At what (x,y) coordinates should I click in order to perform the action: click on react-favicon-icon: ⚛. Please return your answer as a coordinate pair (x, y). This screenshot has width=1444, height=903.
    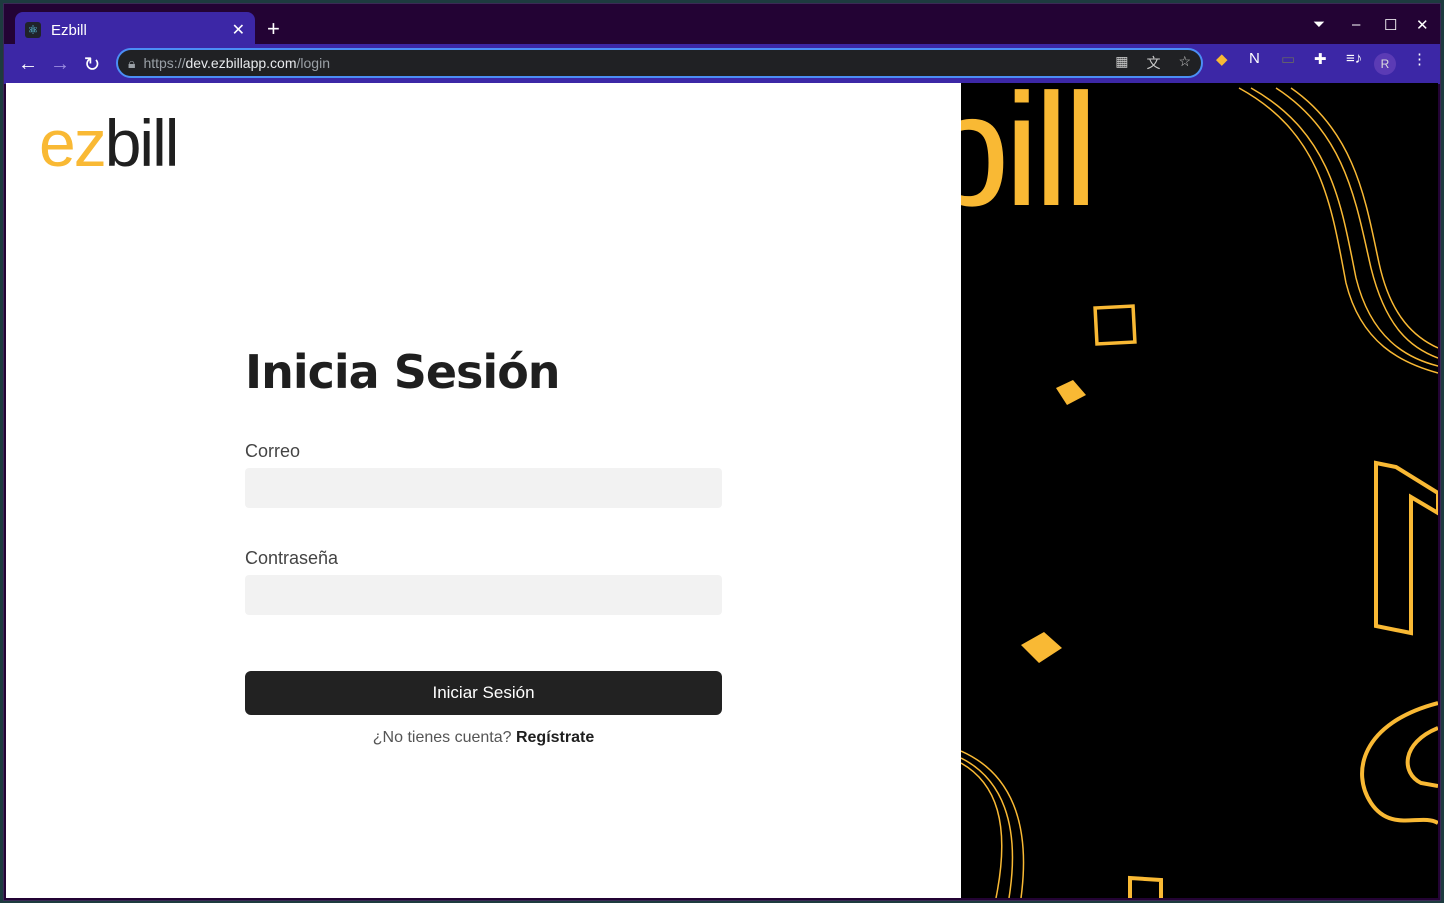
    Looking at the image, I should click on (33, 30).